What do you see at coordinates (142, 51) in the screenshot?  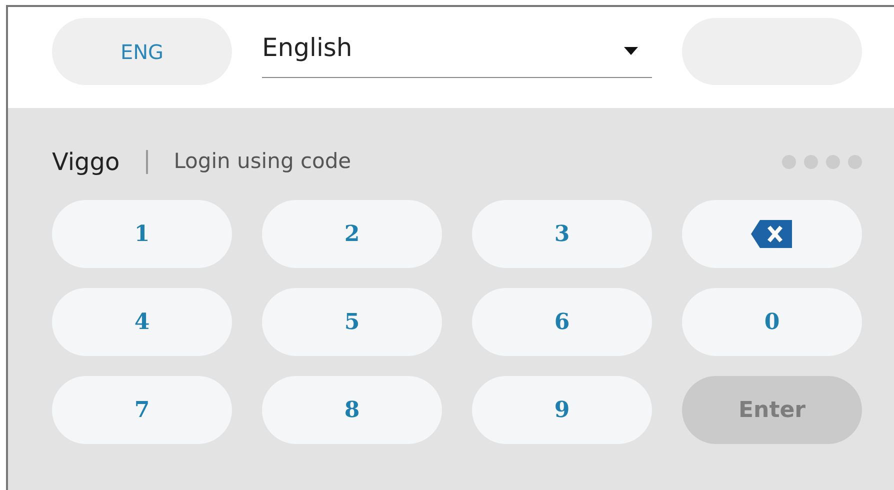 I see `language-button: ENG` at bounding box center [142, 51].